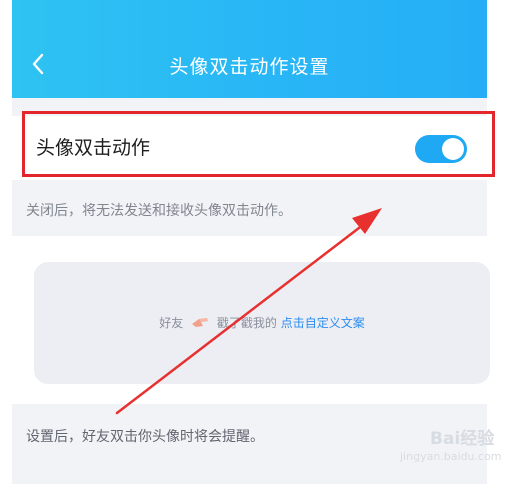 This screenshot has height=484, width=513. Describe the element at coordinates (451, 456) in the screenshot. I see `watermark-site: jingyan.baidu.com` at that location.